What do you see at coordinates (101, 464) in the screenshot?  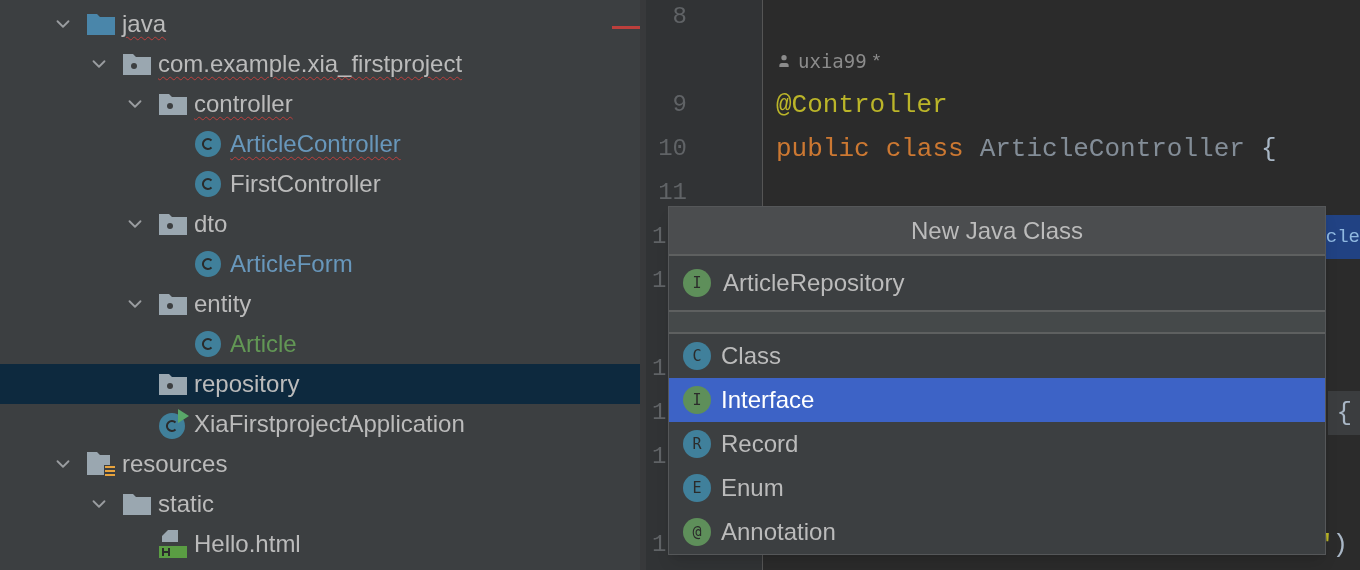 I see `resources-folder-icon` at bounding box center [101, 464].